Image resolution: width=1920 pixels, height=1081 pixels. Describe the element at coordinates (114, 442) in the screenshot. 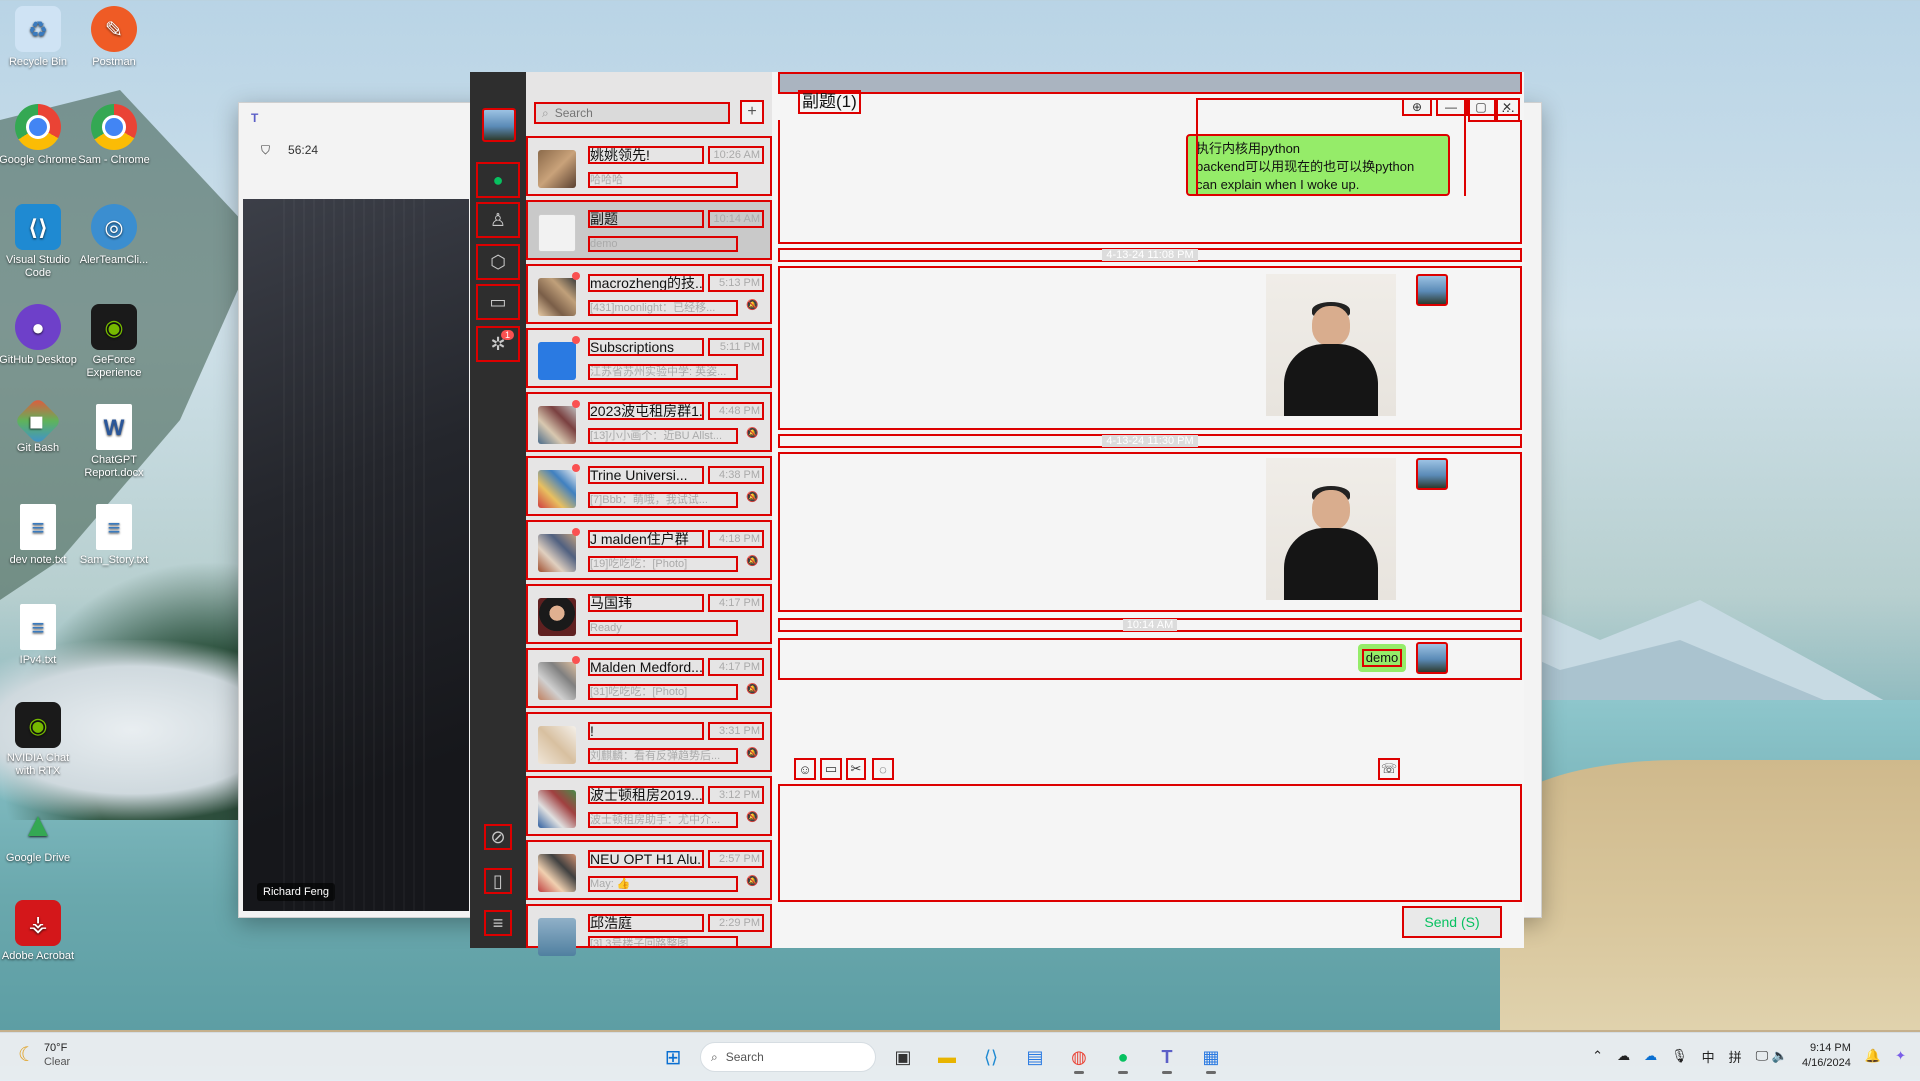

I see `desktop-icon-chatgpt-report: W ChatGPT Report.docx` at that location.